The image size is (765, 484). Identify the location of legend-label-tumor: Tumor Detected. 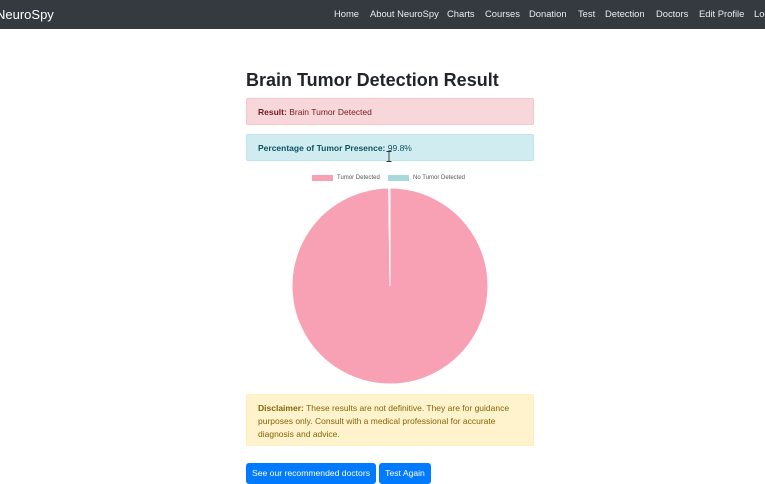
(358, 178).